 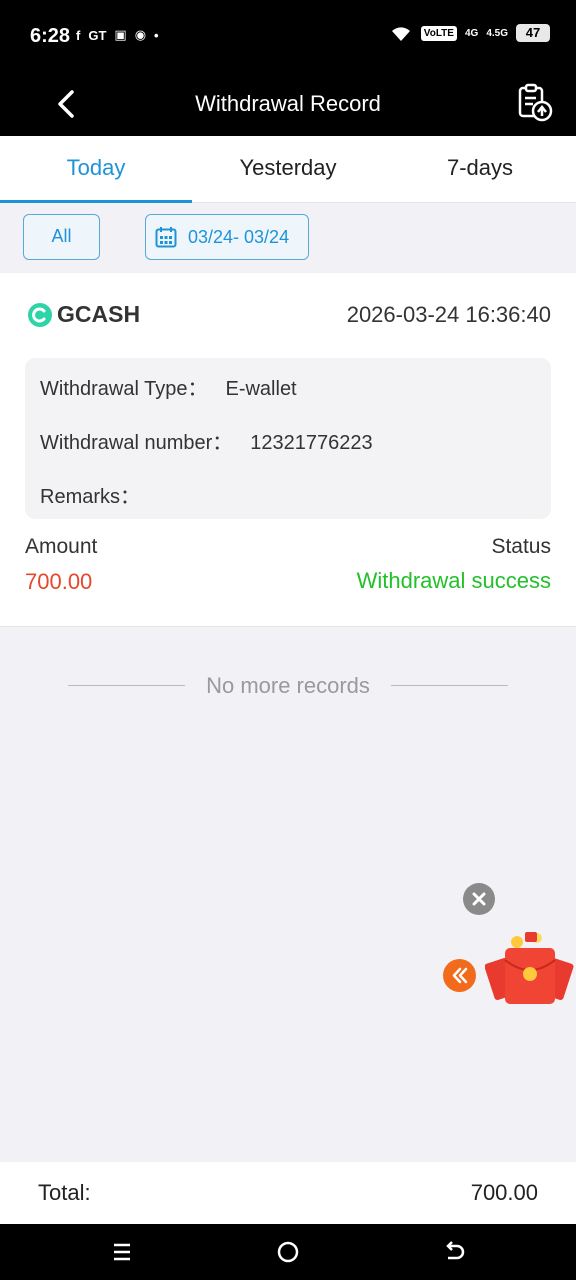 What do you see at coordinates (64, 1192) in the screenshot?
I see `total-label: Total:` at bounding box center [64, 1192].